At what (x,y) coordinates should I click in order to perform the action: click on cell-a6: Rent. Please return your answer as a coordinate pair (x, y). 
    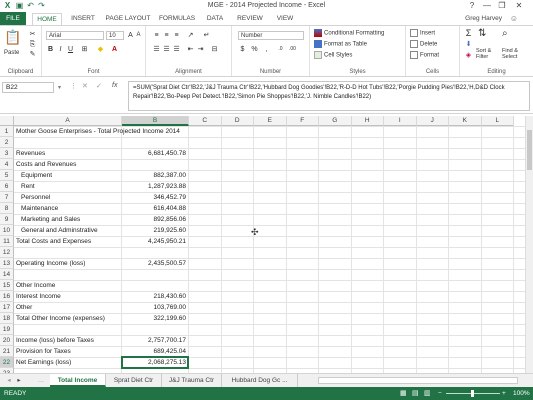
    Looking at the image, I should click on (28, 186).